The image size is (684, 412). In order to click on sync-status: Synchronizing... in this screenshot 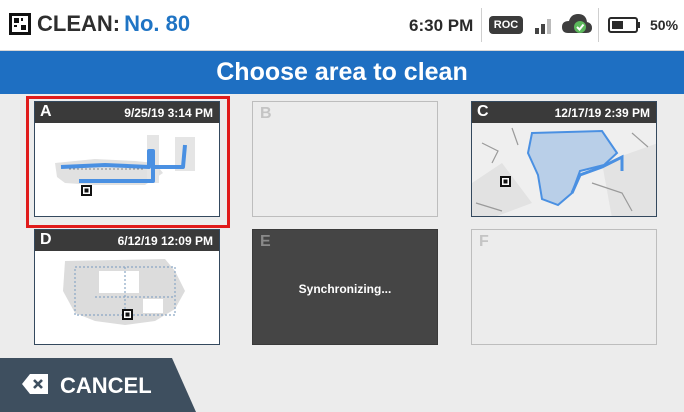, I will do `click(345, 289)`.